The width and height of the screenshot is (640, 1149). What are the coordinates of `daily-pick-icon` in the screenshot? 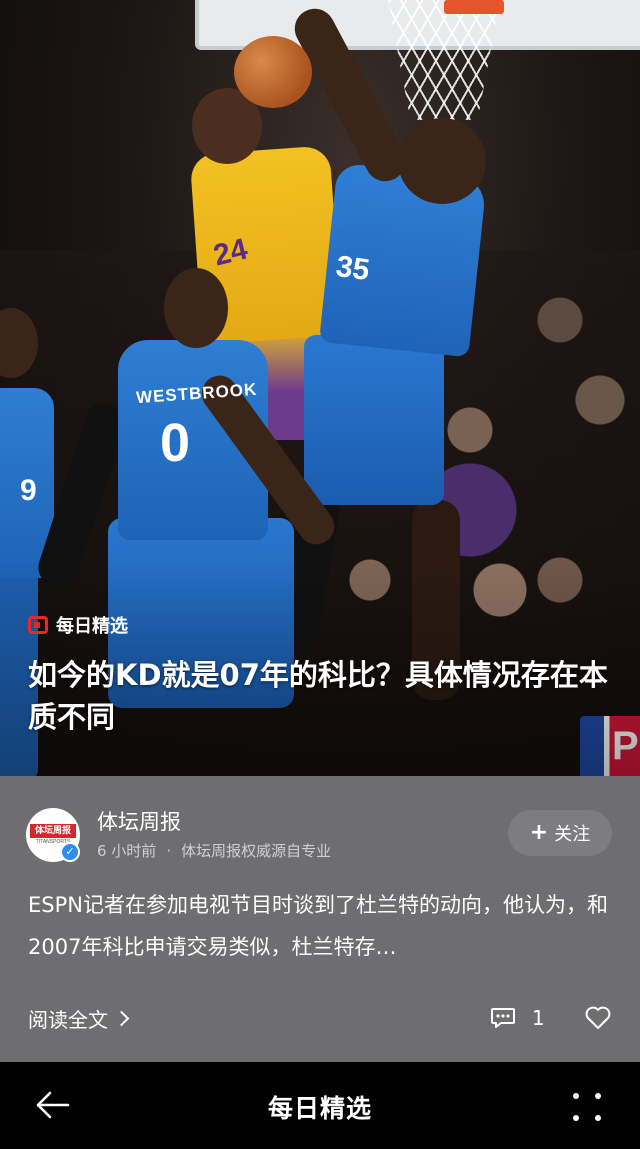 It's located at (38, 625).